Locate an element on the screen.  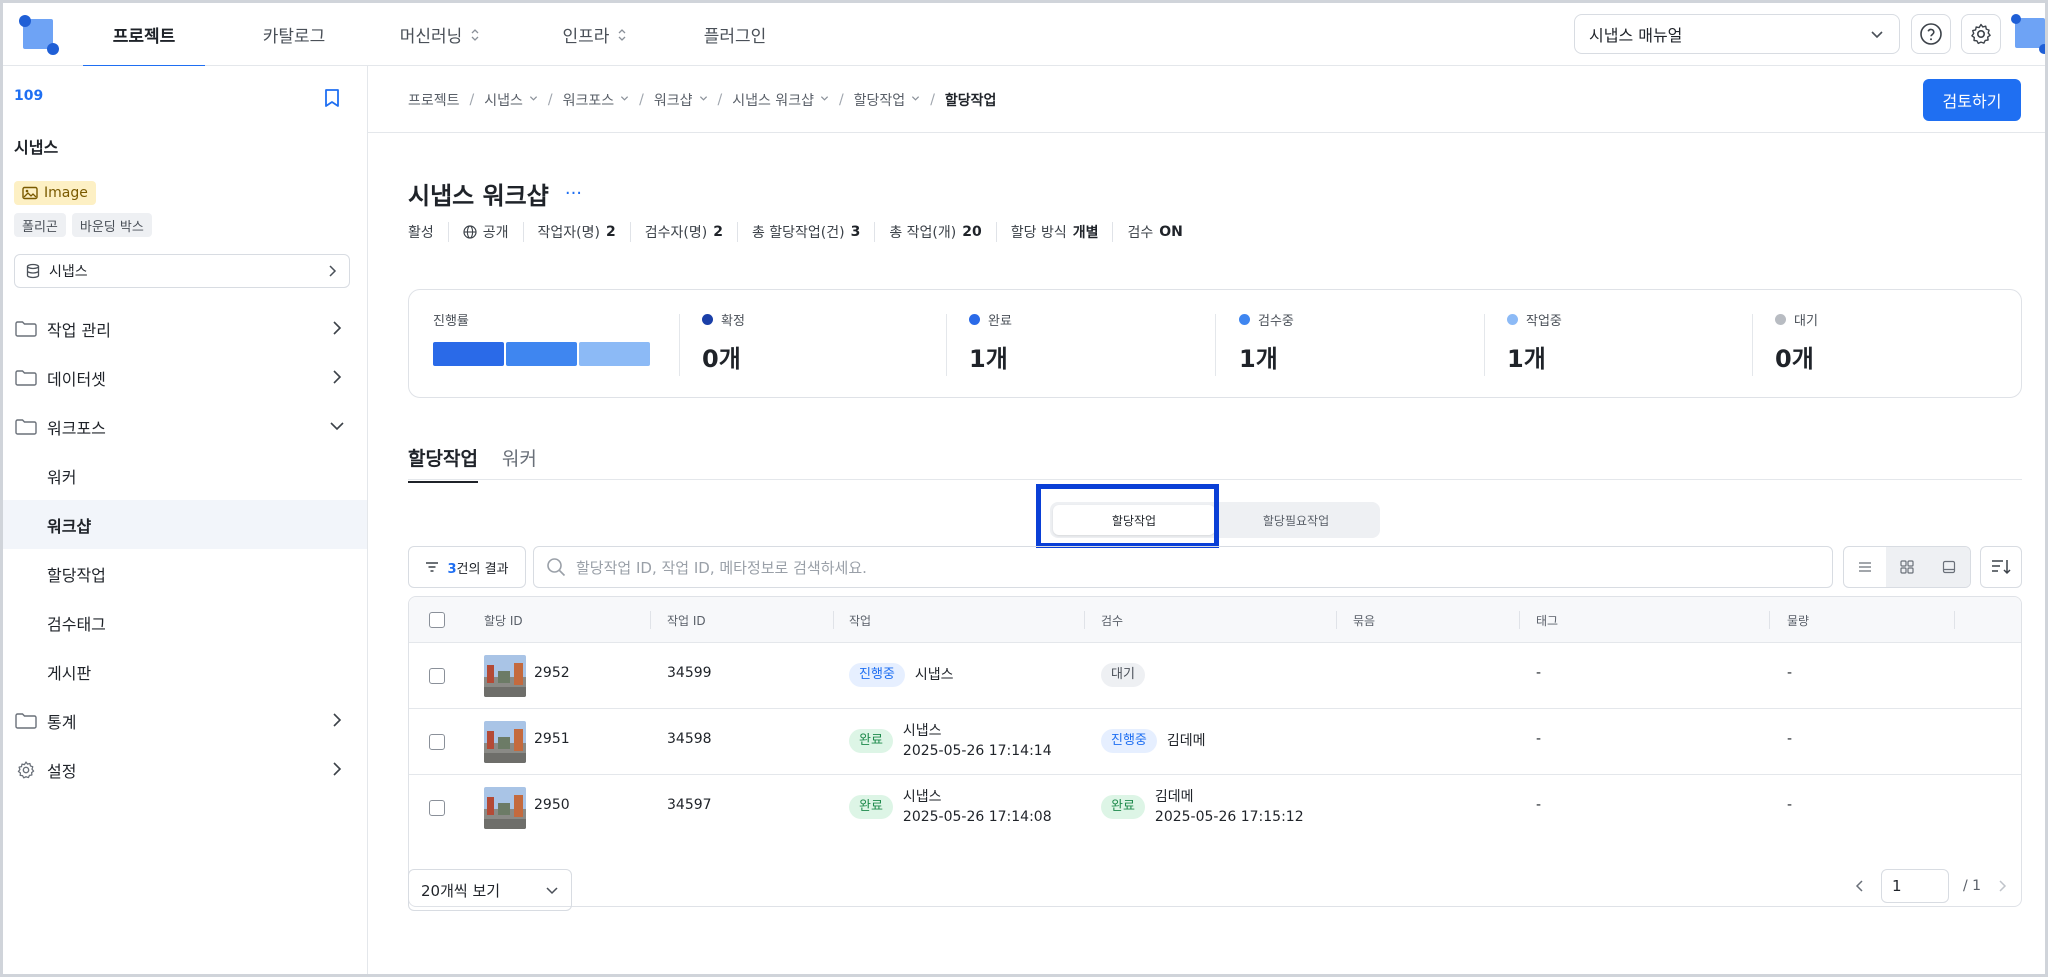
review-time: 2025-05-26 17:15:12 is located at coordinates (1229, 817).